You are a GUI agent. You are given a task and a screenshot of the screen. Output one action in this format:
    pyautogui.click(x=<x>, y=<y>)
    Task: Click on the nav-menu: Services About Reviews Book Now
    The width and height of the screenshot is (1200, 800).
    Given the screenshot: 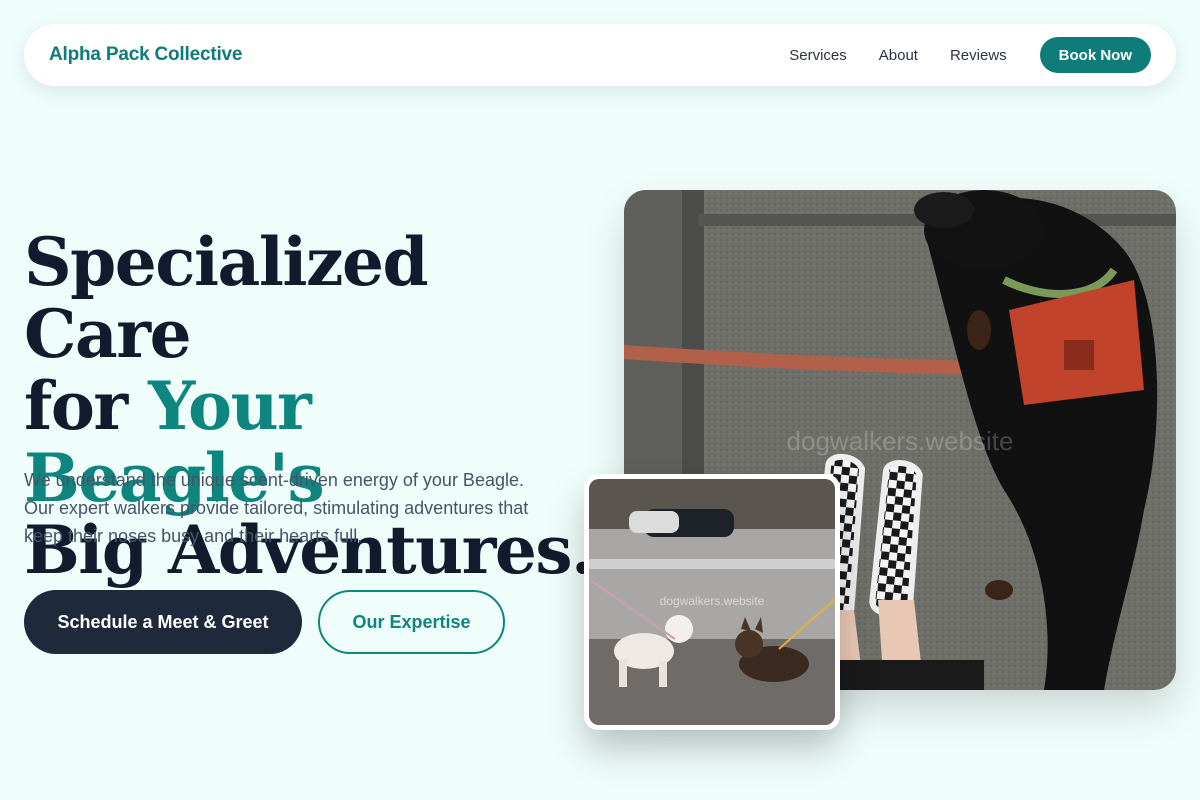 What is the action you would take?
    pyautogui.click(x=970, y=55)
    